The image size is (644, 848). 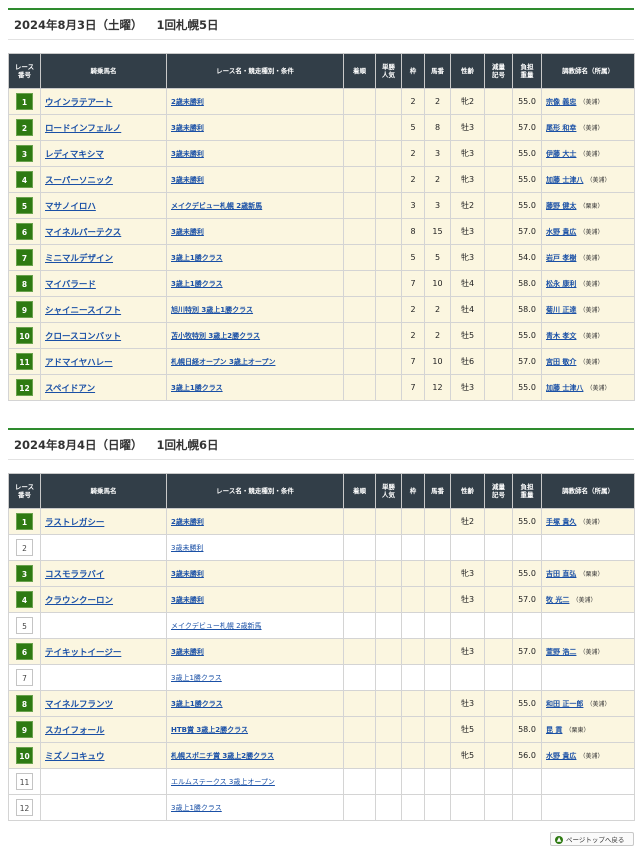 I want to click on trainer-name-link: 青木 孝文, so click(x=561, y=336).